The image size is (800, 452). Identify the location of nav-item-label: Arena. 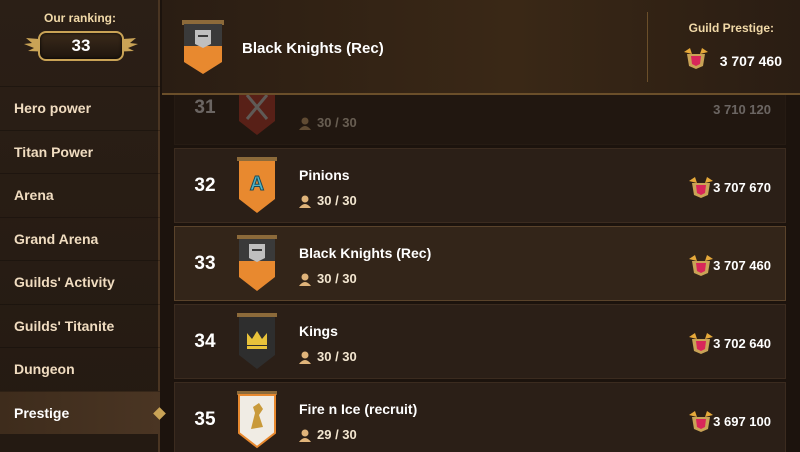
(34, 195).